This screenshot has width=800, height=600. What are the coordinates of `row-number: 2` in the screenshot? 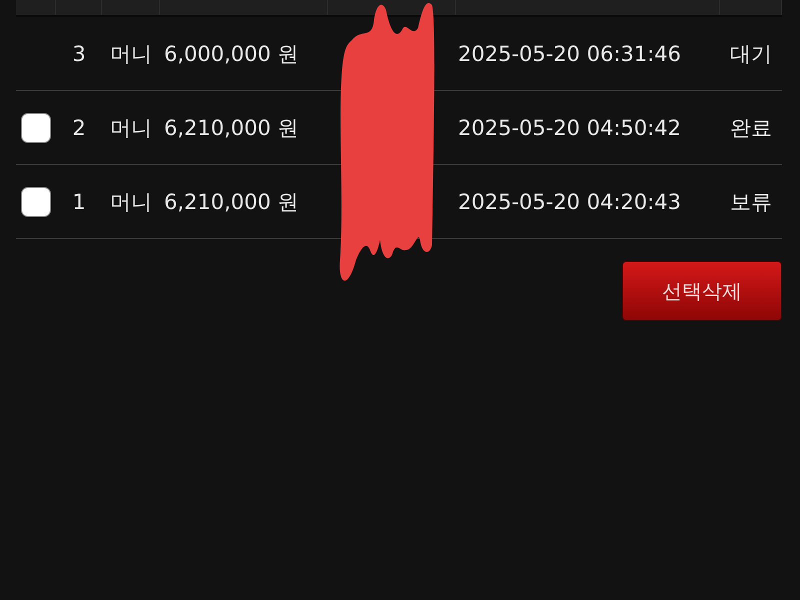 It's located at (79, 128).